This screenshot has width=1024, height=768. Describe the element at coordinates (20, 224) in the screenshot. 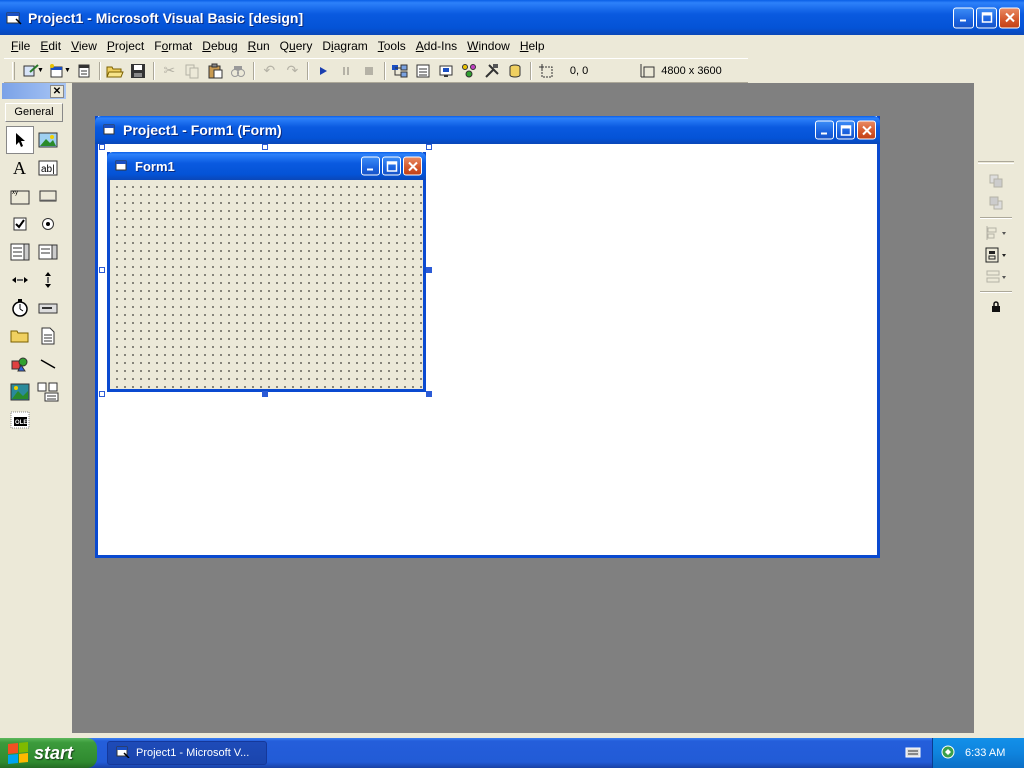

I see `checkbox-icon` at that location.